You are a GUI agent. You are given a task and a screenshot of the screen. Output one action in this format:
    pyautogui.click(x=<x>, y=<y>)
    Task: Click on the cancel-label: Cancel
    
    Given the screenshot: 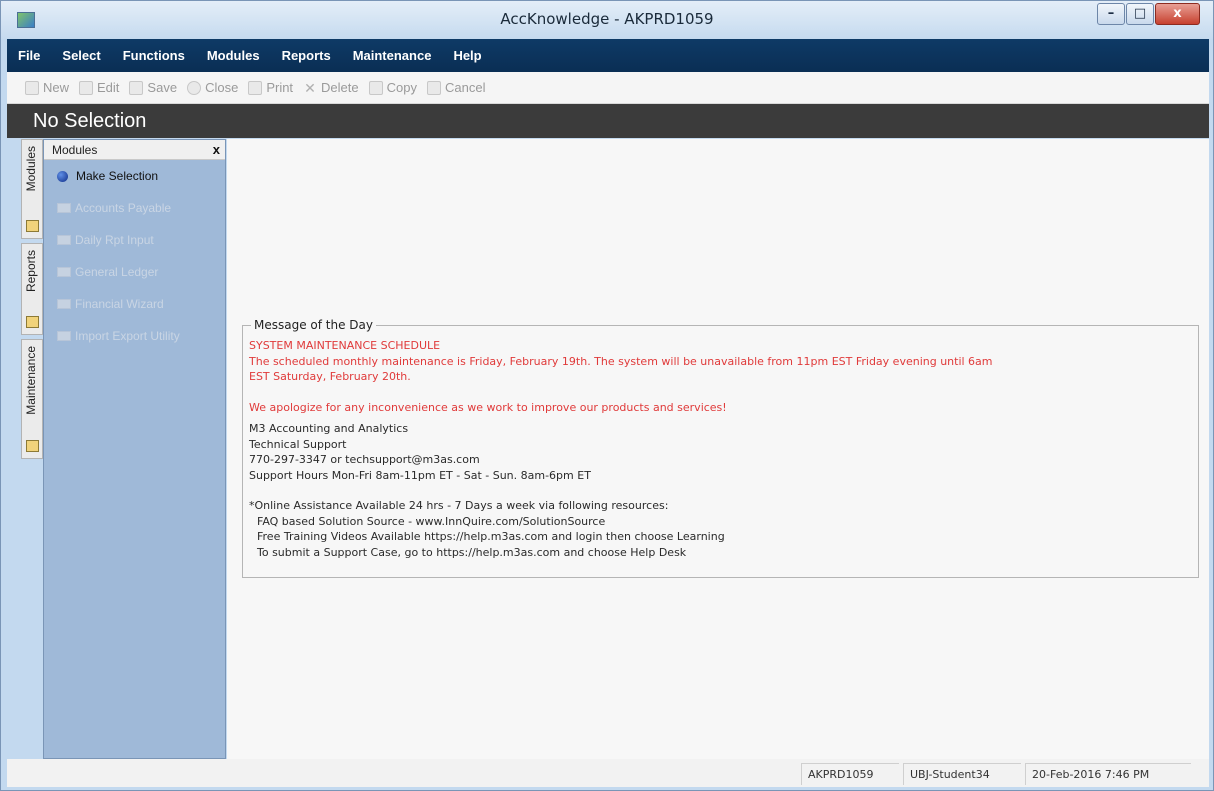 What is the action you would take?
    pyautogui.click(x=465, y=87)
    